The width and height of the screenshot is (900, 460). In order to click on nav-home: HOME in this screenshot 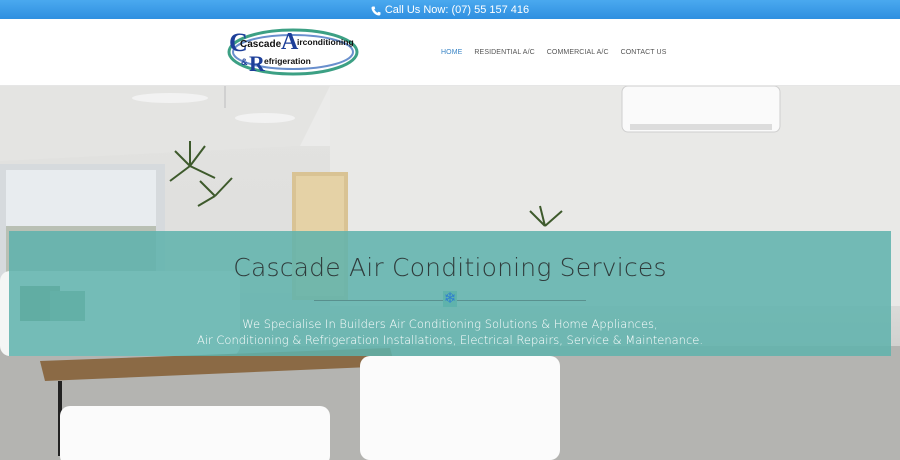, I will do `click(451, 52)`.